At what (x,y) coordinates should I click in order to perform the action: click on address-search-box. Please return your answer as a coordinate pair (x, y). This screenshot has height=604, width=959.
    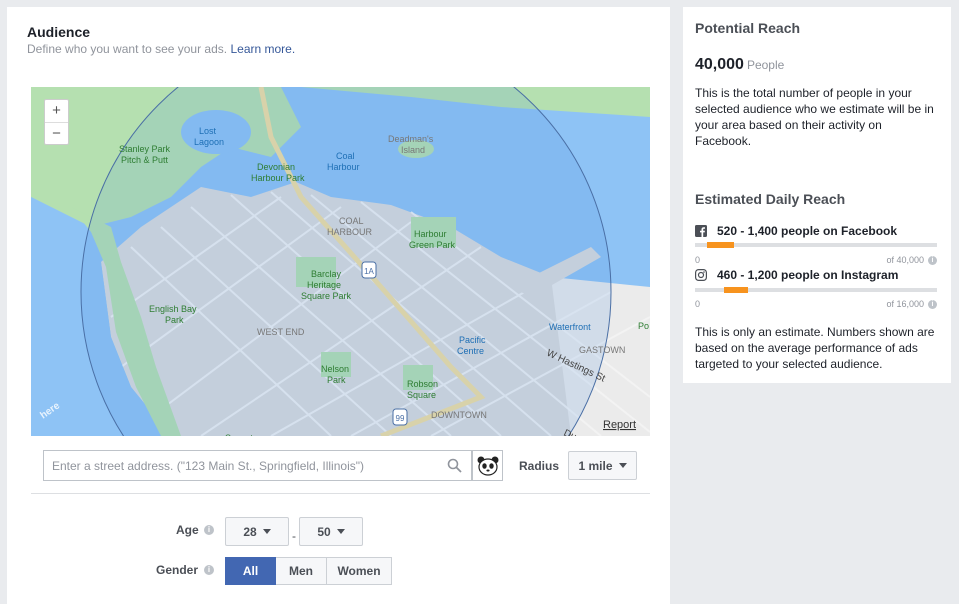
    Looking at the image, I should click on (257, 465).